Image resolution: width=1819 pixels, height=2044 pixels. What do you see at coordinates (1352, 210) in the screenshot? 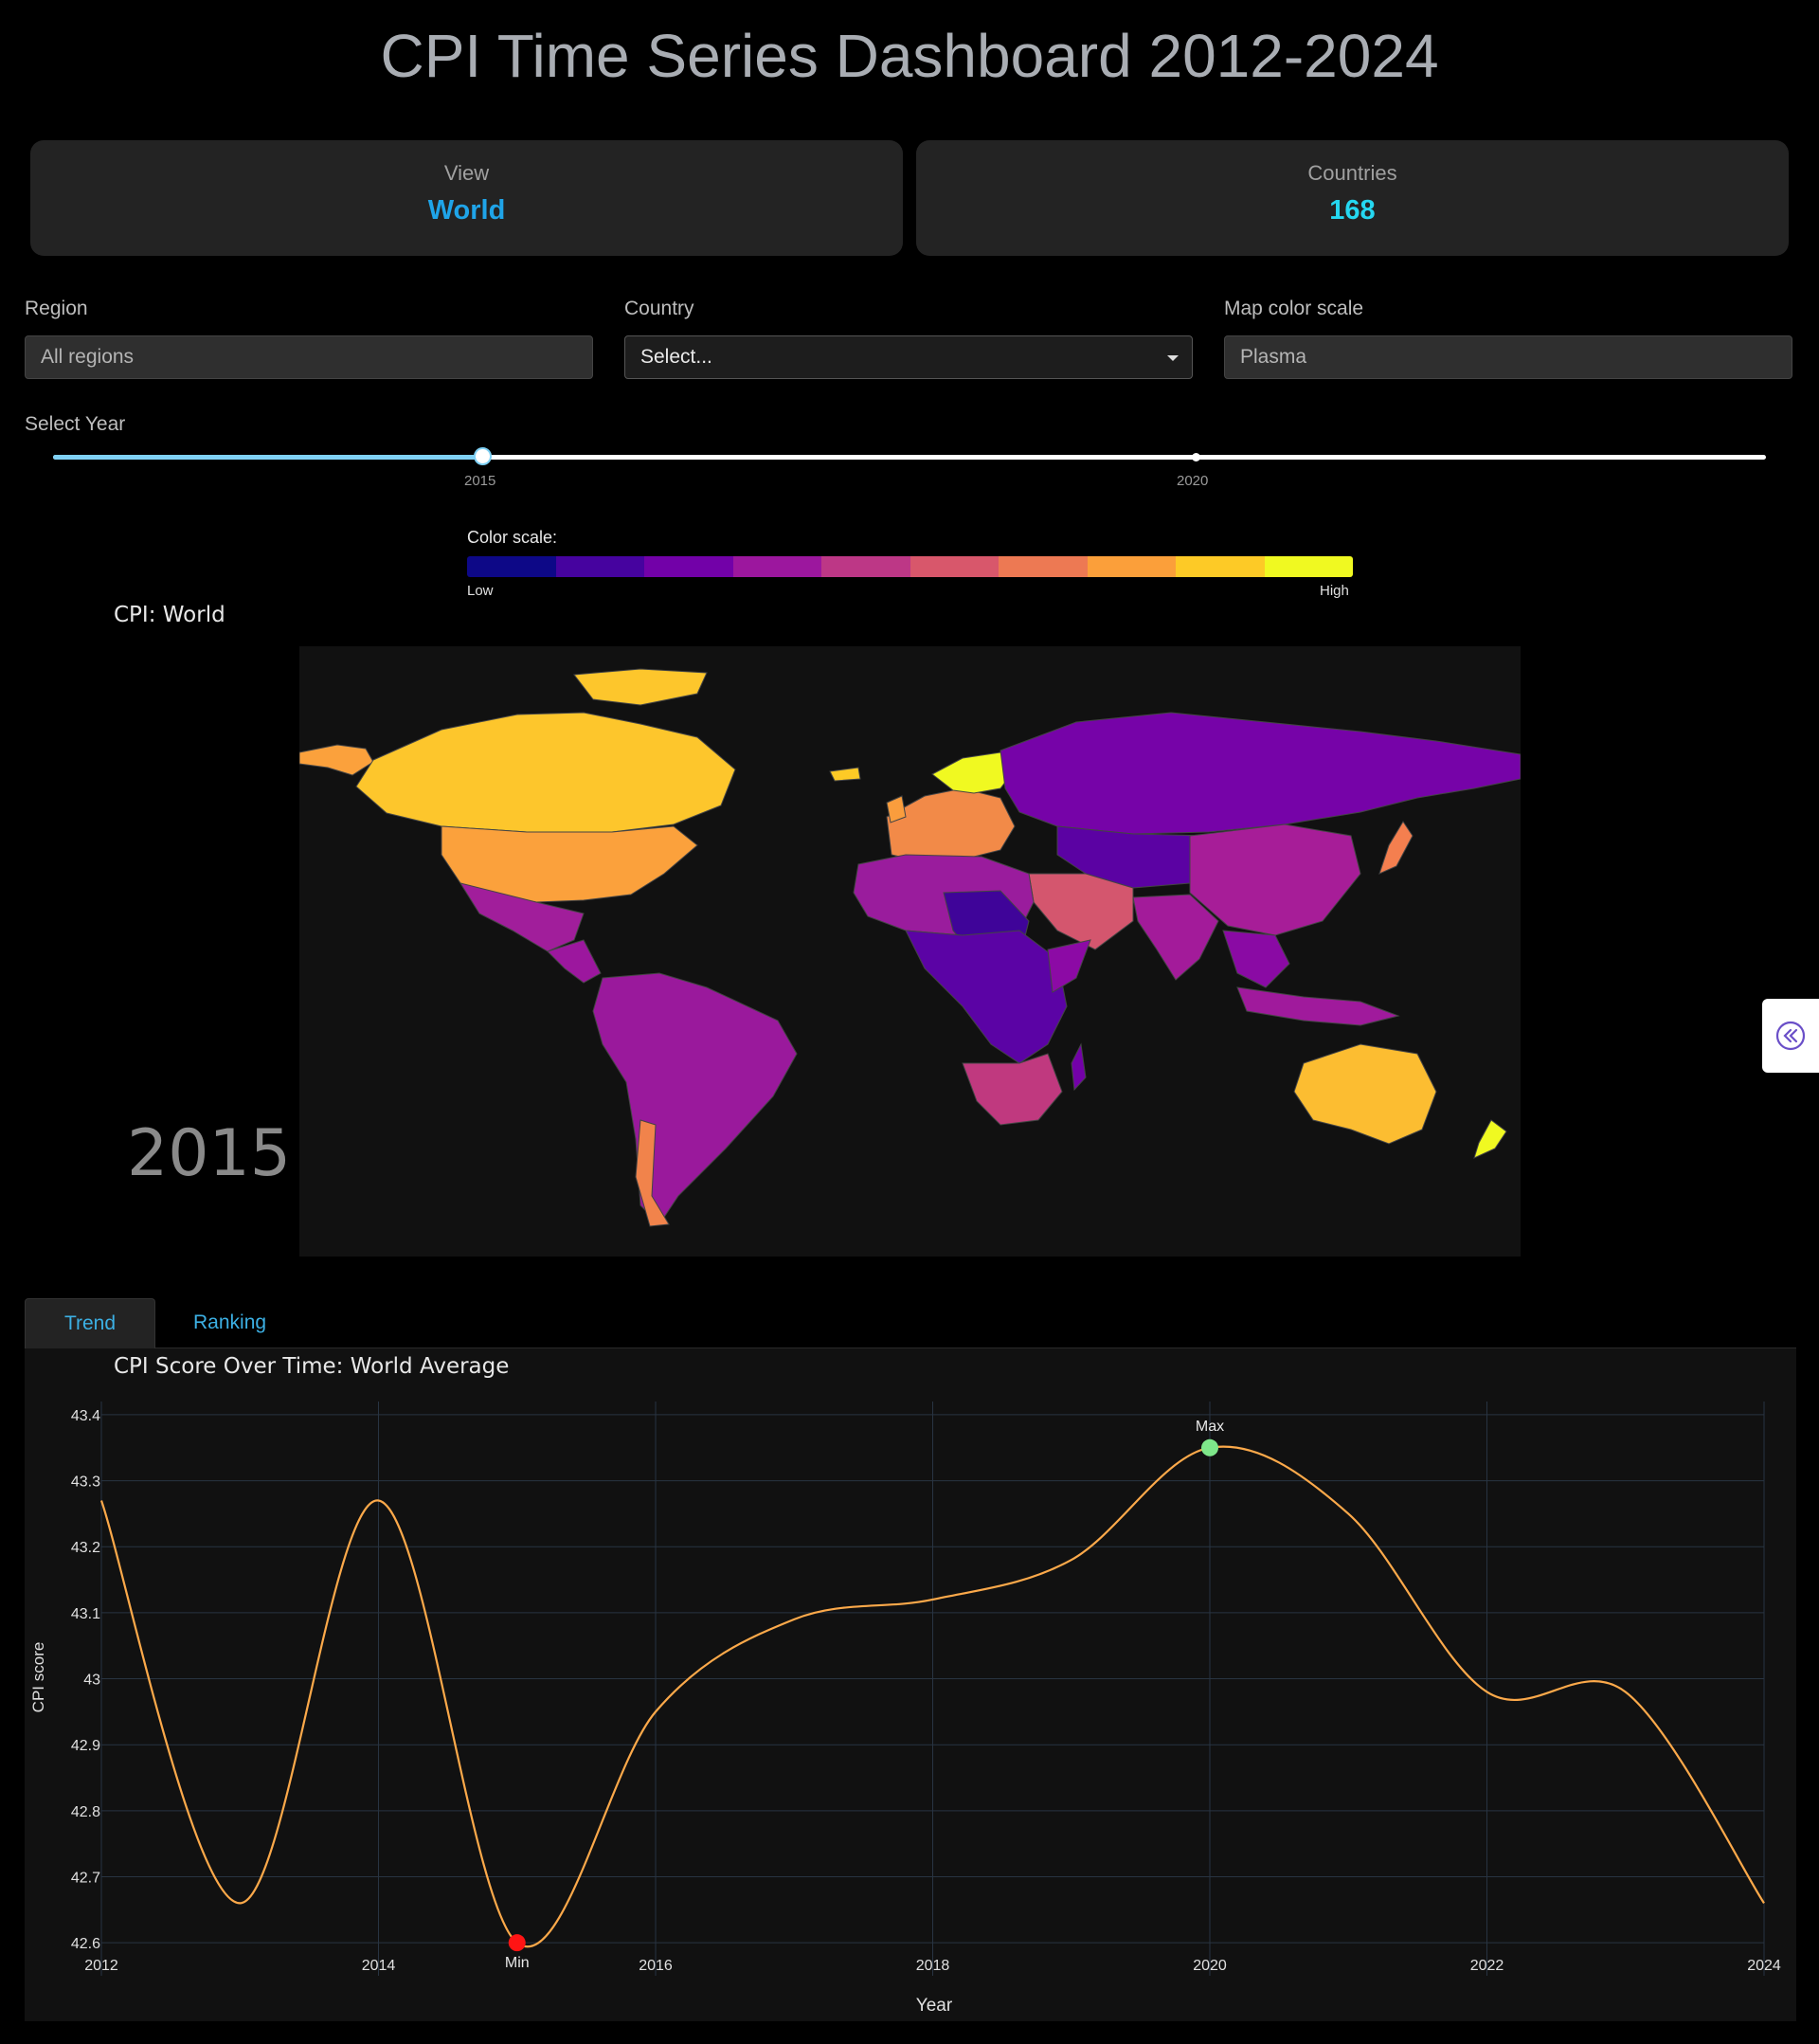
I see `countries-card-value: 168` at bounding box center [1352, 210].